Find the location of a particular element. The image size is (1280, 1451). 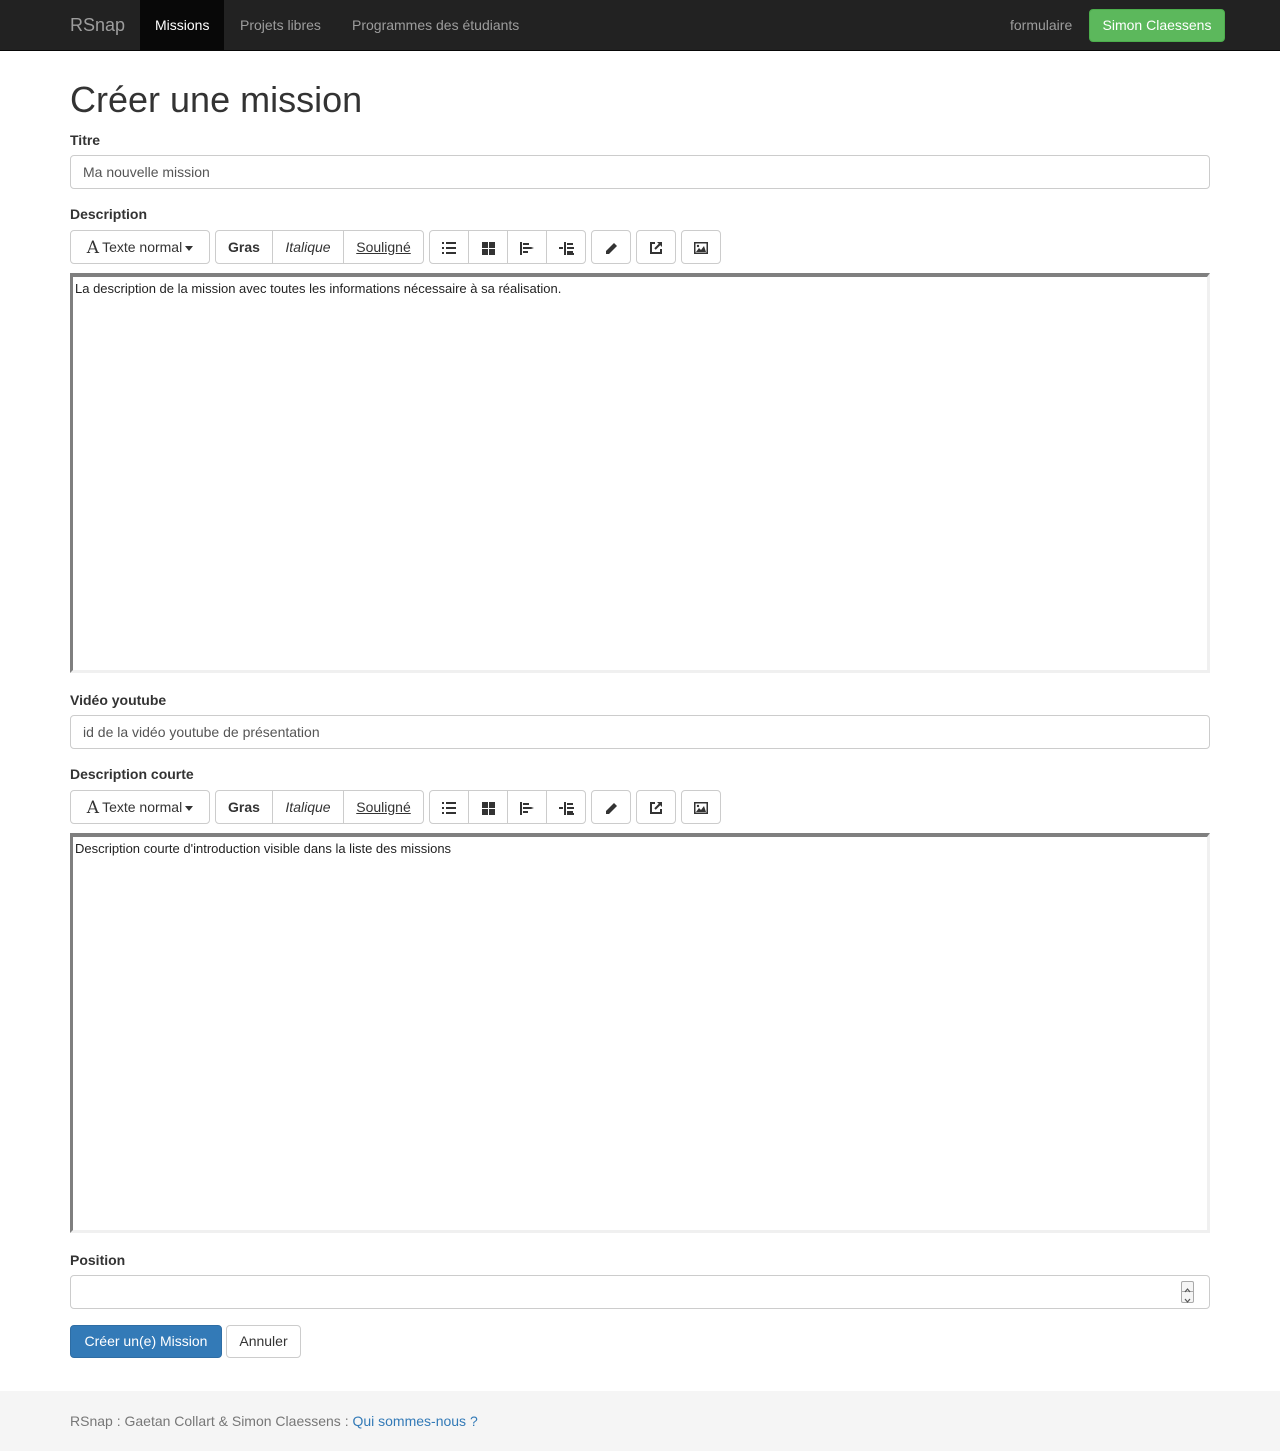

number-spinner is located at coordinates (1187, 1292).